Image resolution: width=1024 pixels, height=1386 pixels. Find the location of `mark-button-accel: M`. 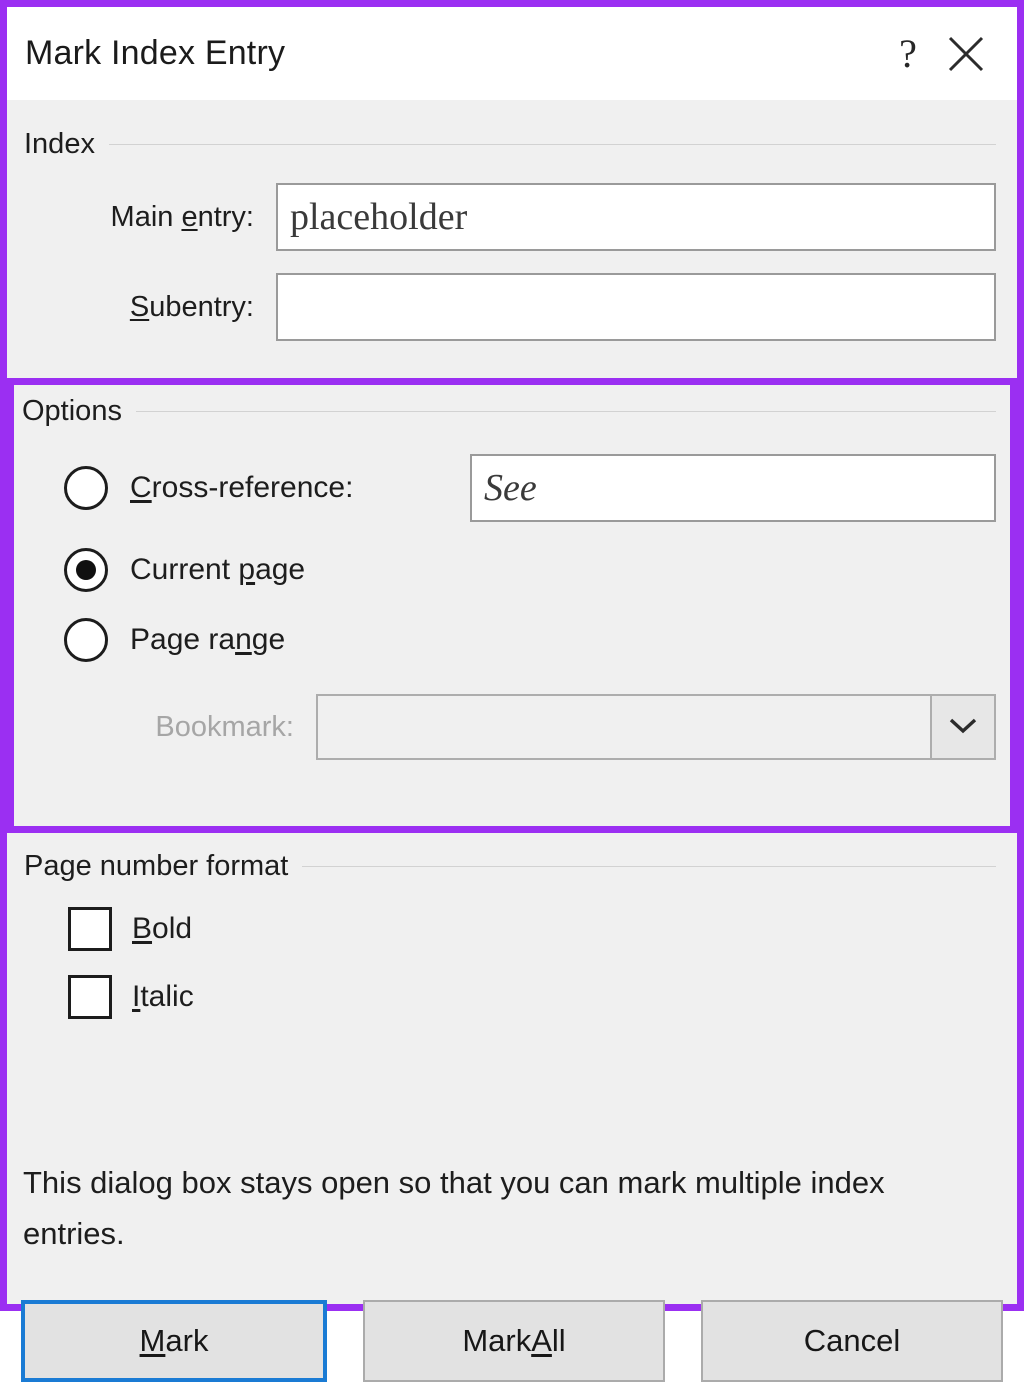

mark-button-accel: M is located at coordinates (152, 1340).